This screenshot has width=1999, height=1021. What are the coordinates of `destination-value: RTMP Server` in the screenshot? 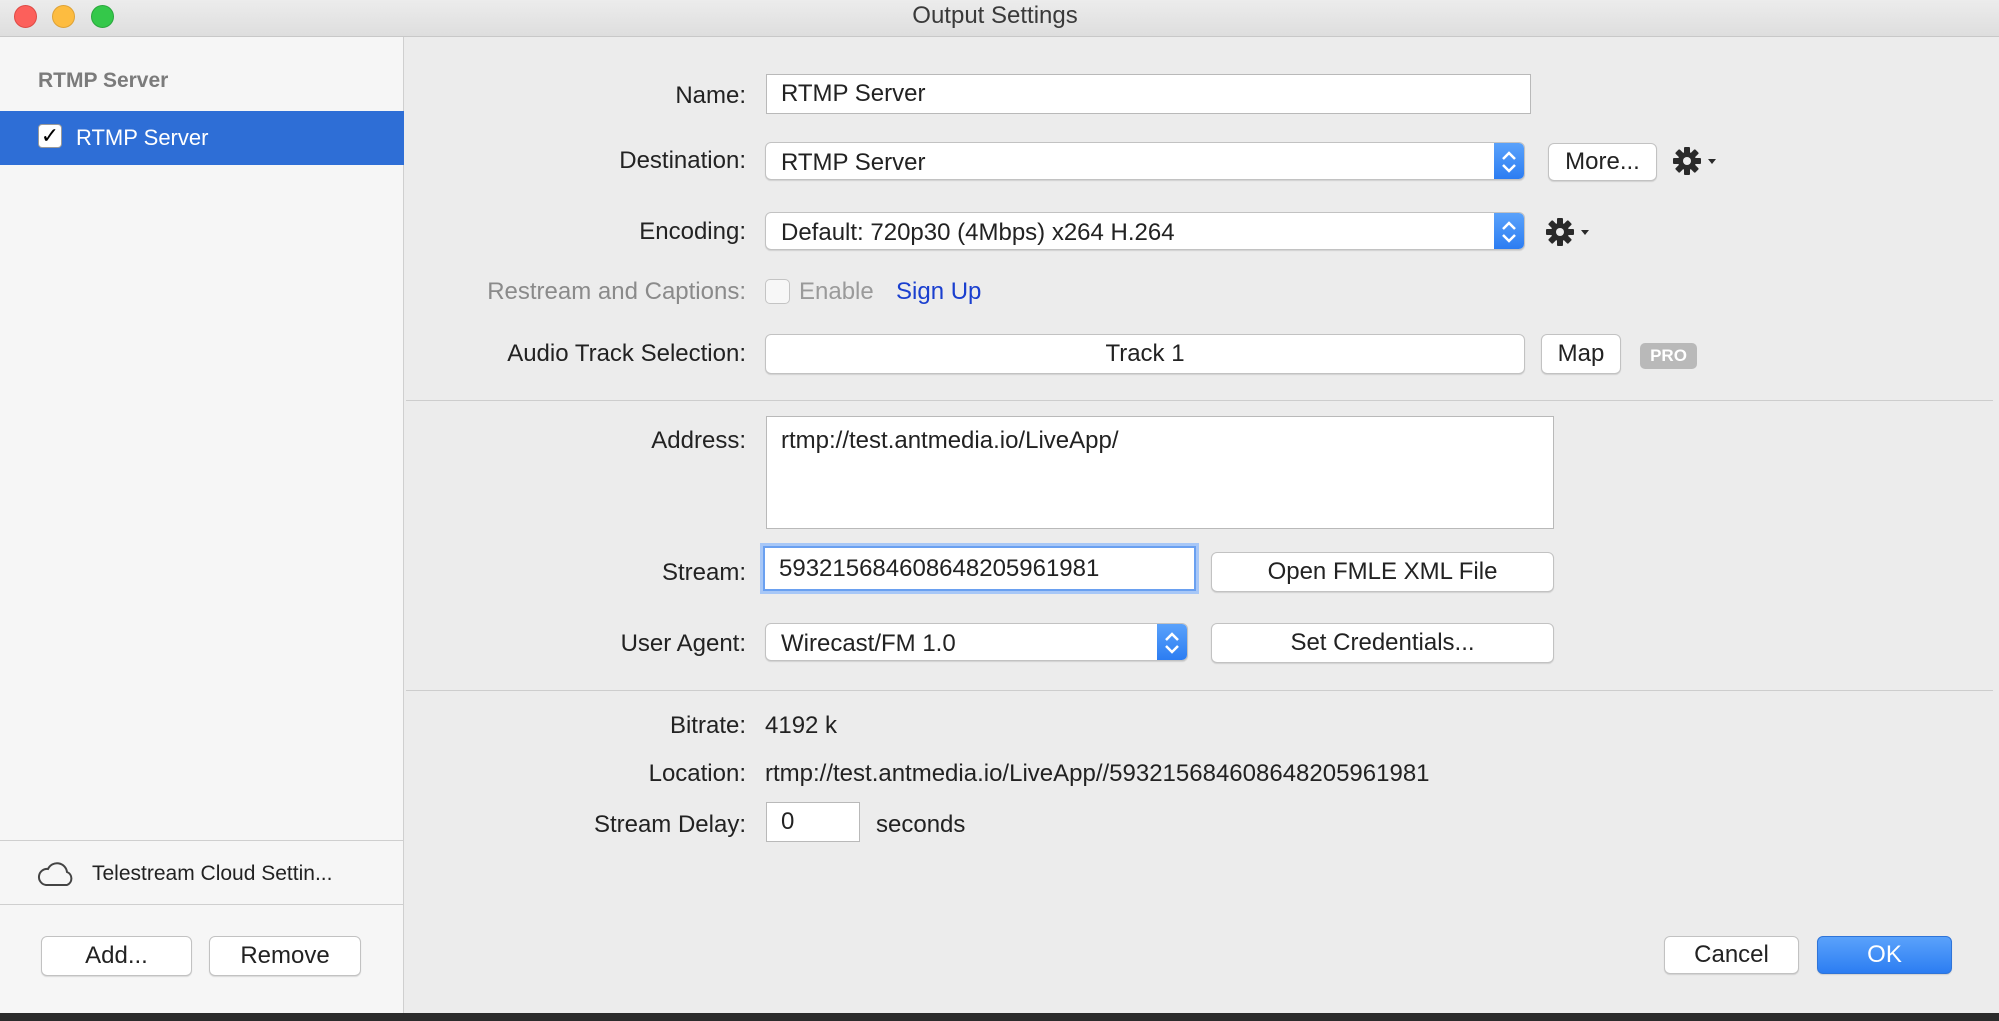 It's located at (853, 162).